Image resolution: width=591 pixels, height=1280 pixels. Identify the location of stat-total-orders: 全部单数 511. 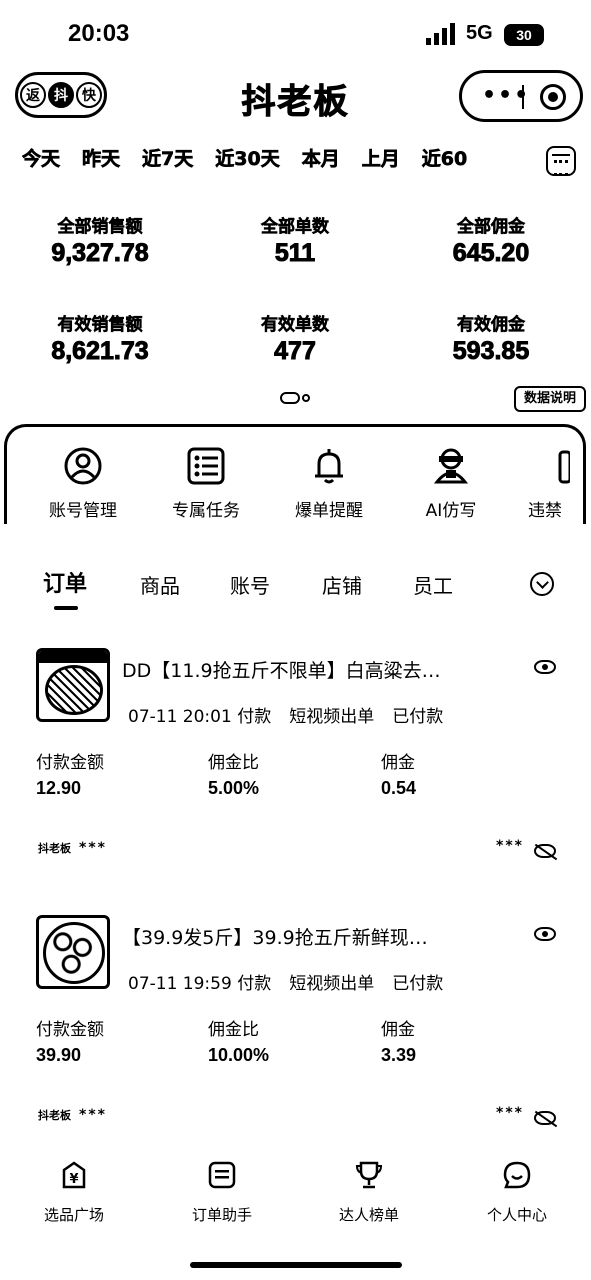
(295, 240).